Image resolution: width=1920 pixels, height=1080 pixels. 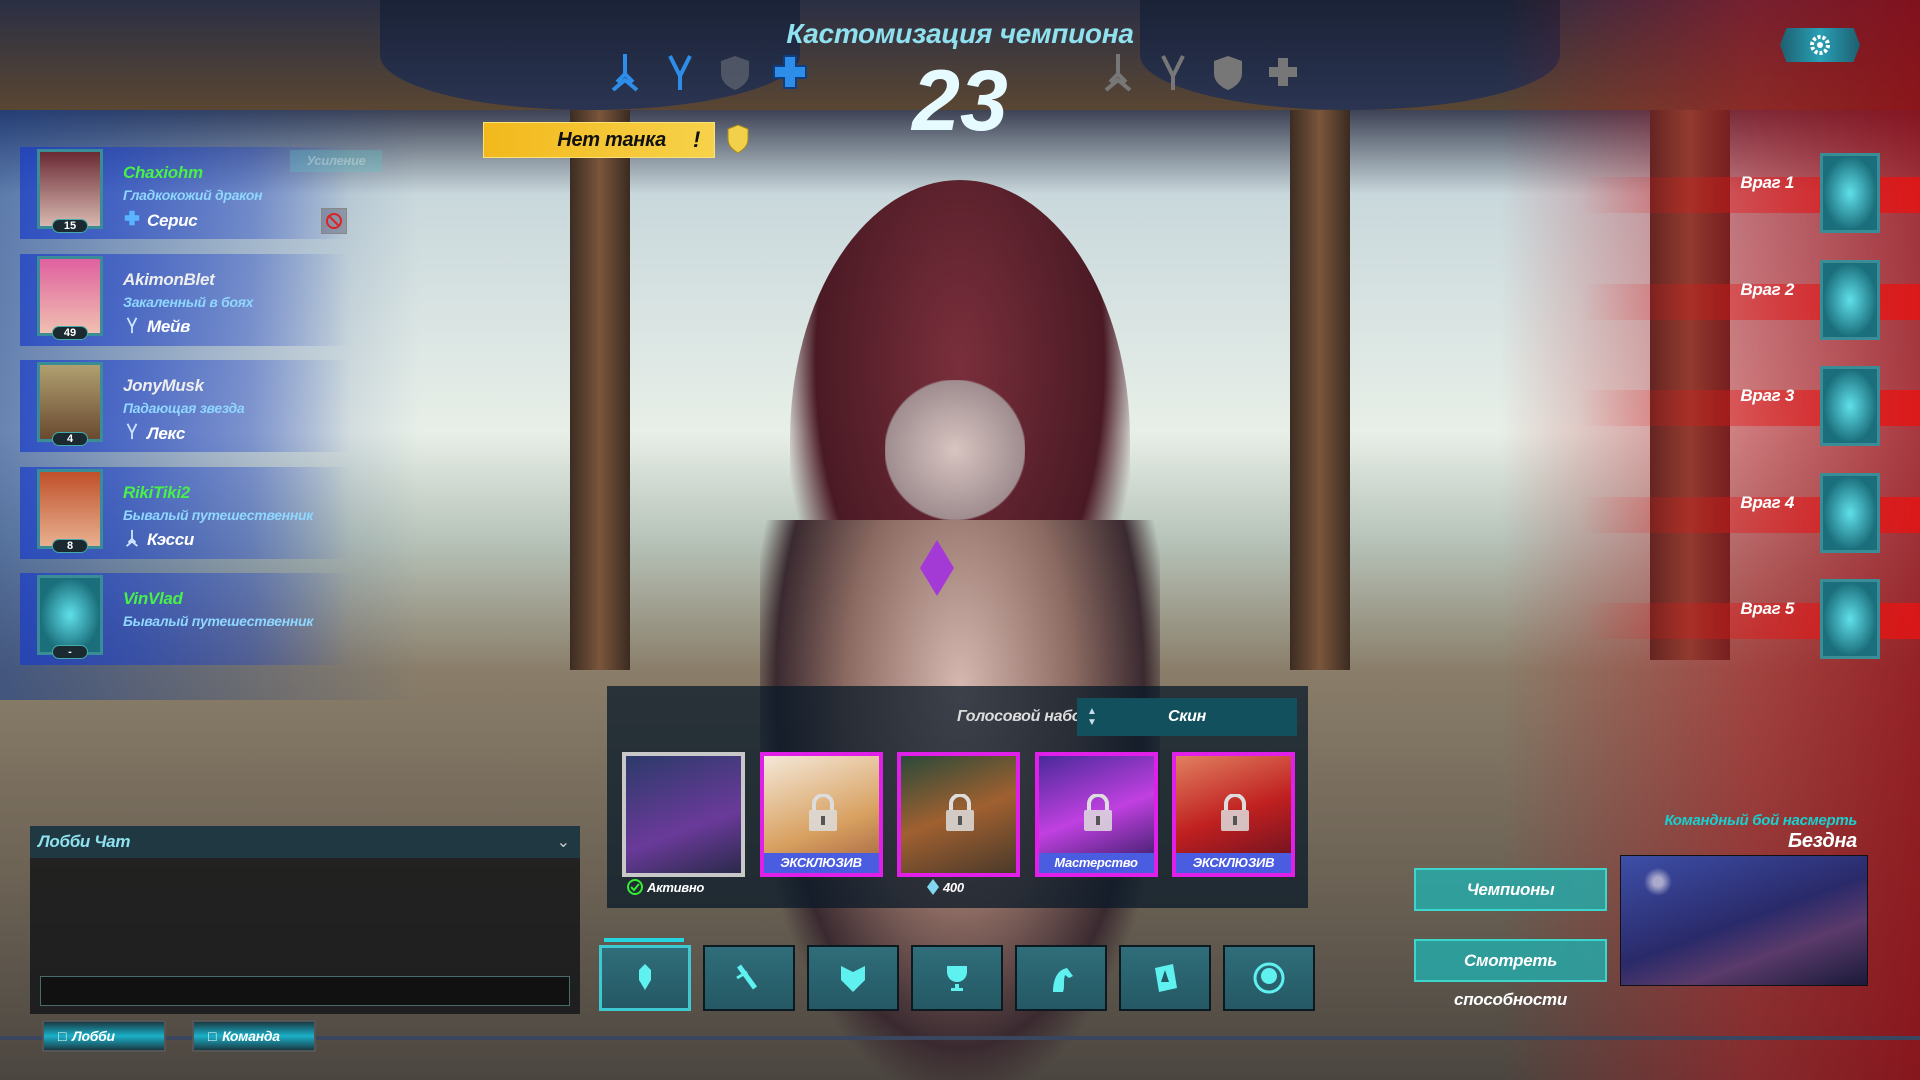 I want to click on ally-player-row: - VinVlad Бывалый путешественник, so click(x=175, y=619).